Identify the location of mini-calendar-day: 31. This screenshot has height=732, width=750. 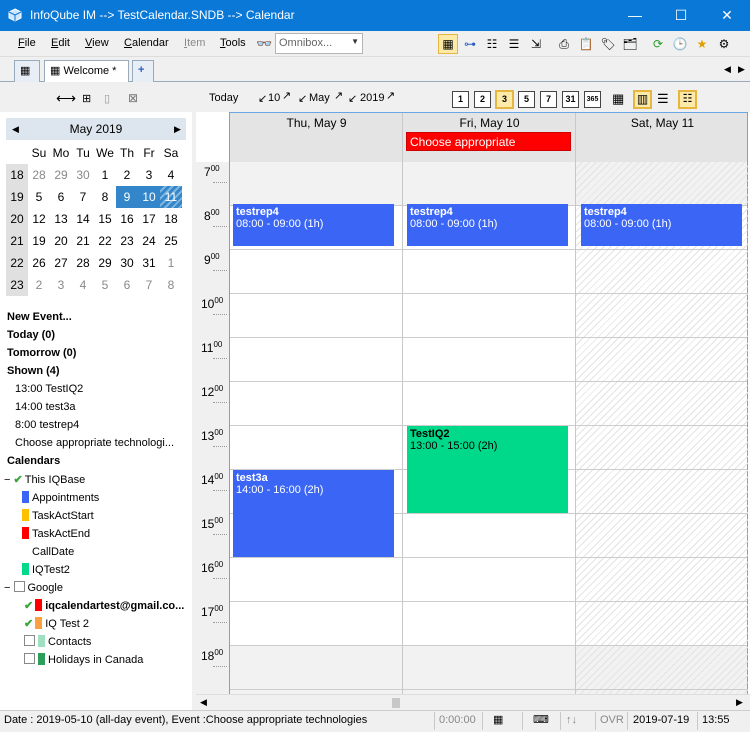
(149, 263).